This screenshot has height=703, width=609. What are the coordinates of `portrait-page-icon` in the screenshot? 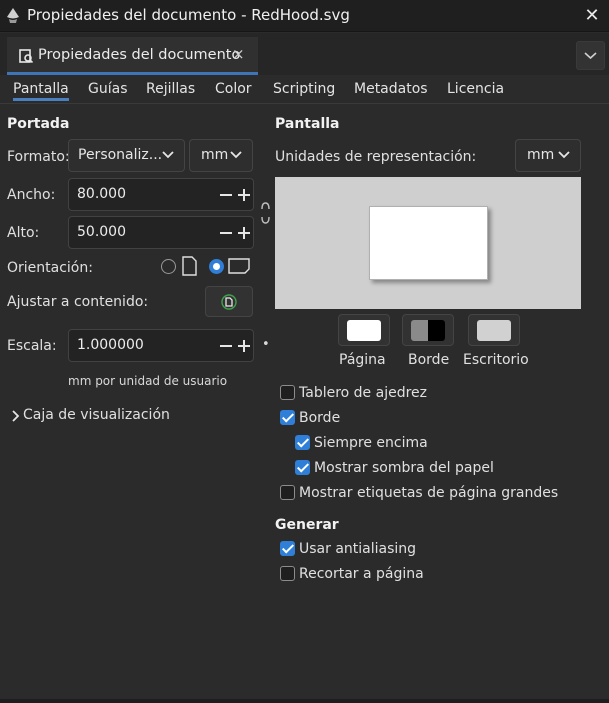 It's located at (189, 266).